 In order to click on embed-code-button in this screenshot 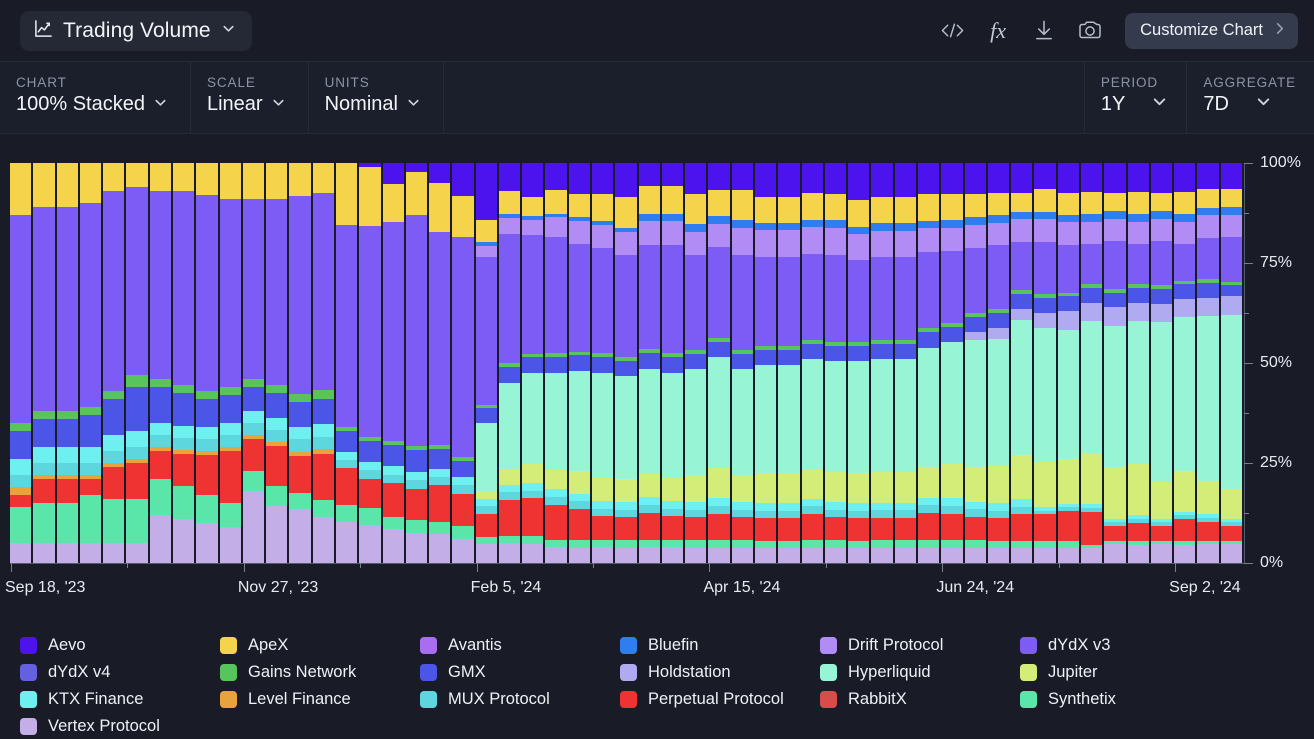, I will do `click(952, 31)`.